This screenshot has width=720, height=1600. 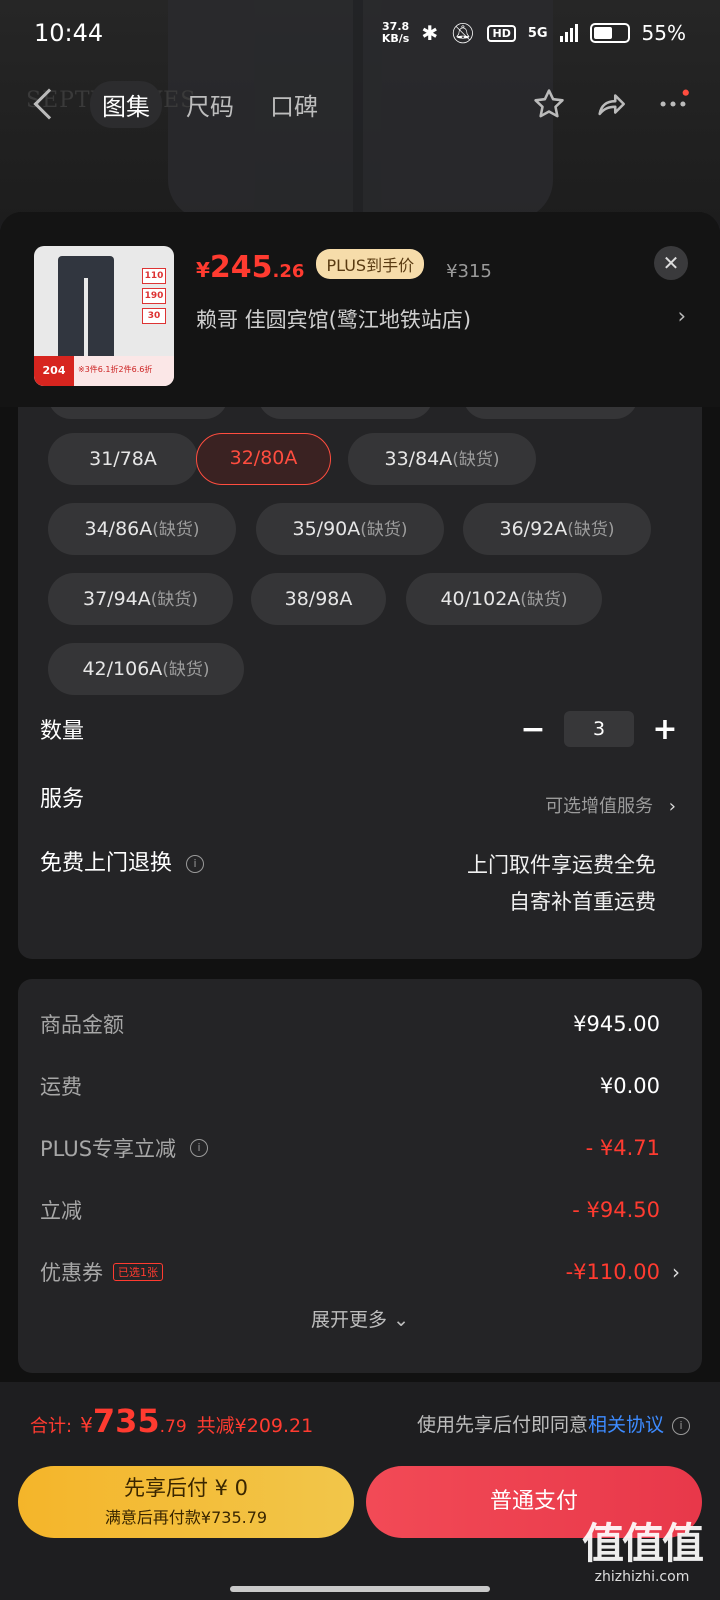 I want to click on thumb-promo-strip: 204 ※3件6.1折2件6.6折, so click(x=104, y=371).